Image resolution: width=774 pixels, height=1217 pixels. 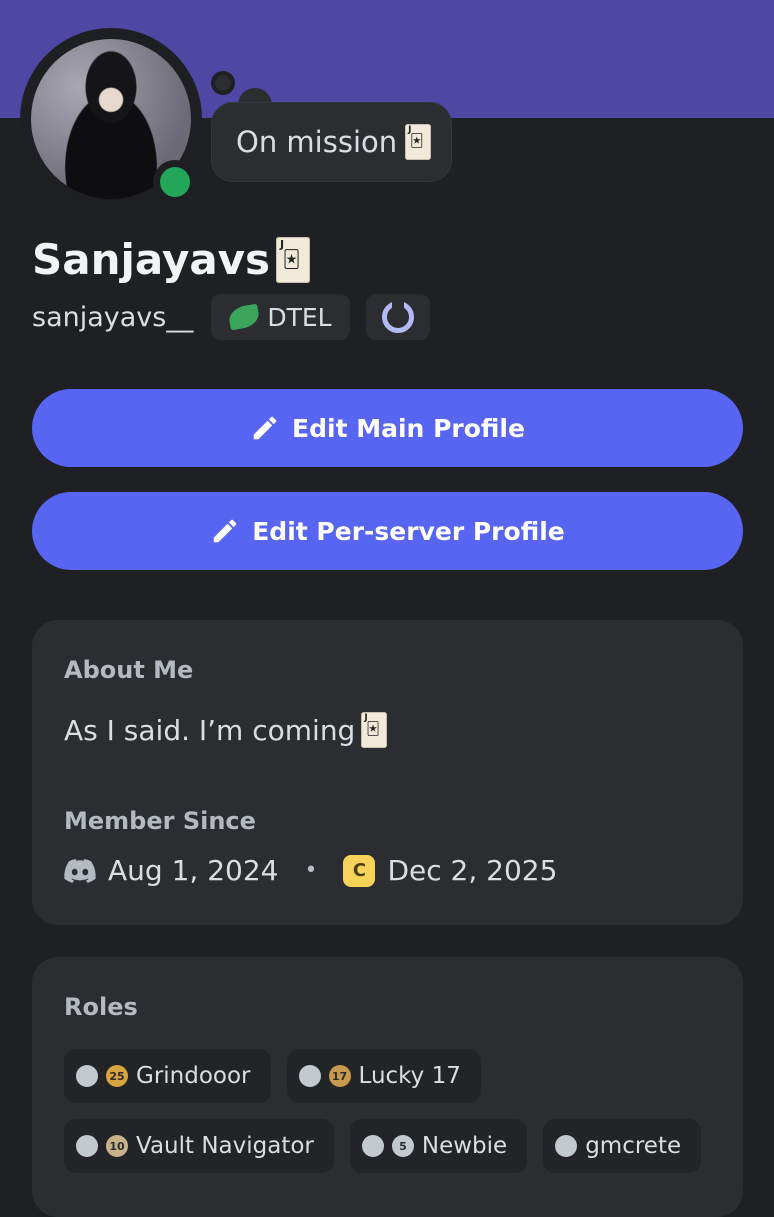 I want to click on edit-main-profile-label: Edit Main Profile, so click(x=408, y=428).